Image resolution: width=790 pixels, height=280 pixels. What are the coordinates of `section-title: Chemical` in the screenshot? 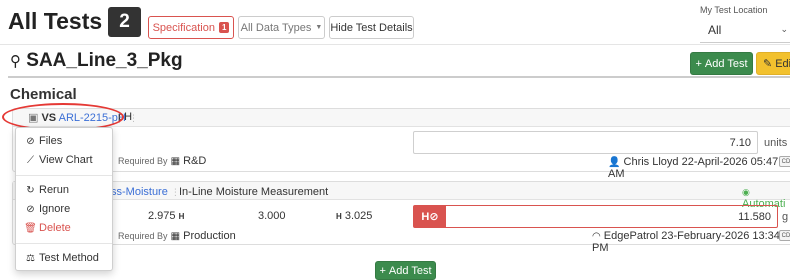 It's located at (43, 94).